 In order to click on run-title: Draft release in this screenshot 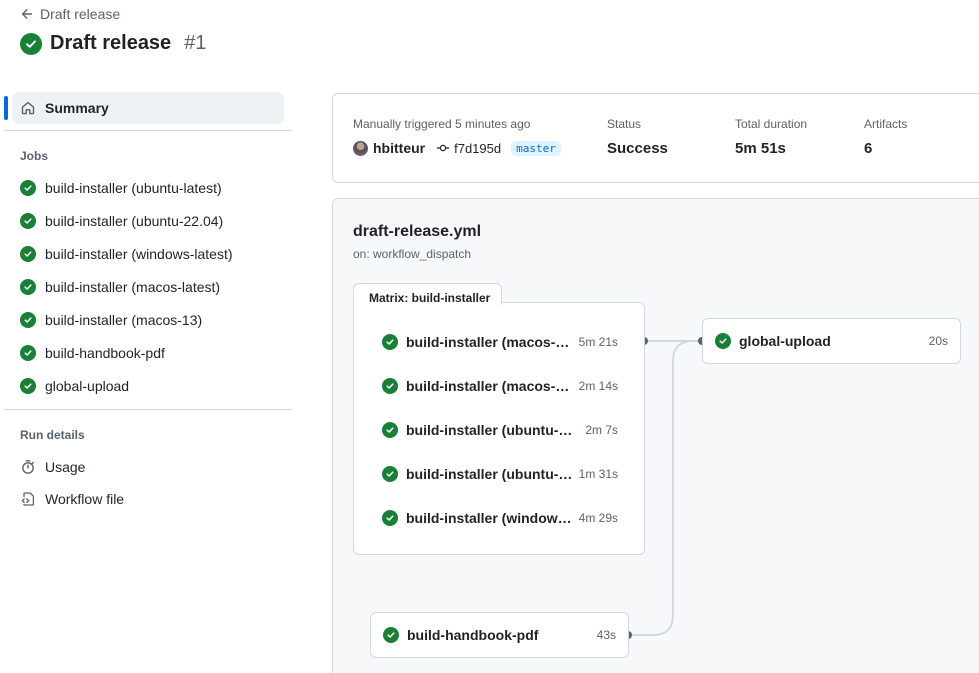, I will do `click(111, 43)`.